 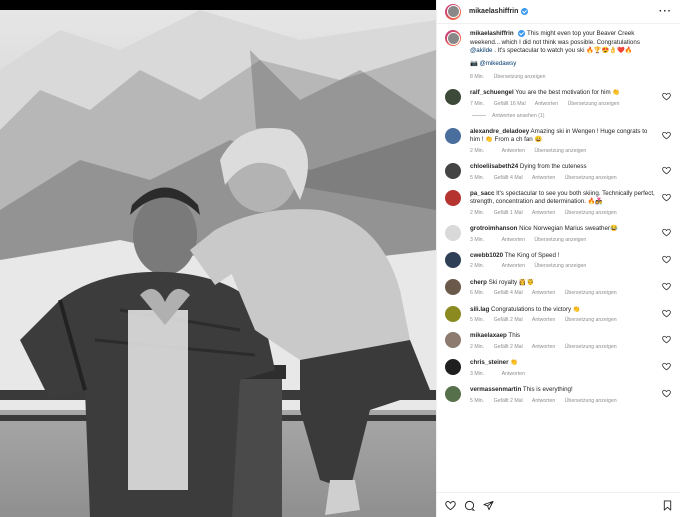 What do you see at coordinates (488, 505) in the screenshot?
I see `share-icon` at bounding box center [488, 505].